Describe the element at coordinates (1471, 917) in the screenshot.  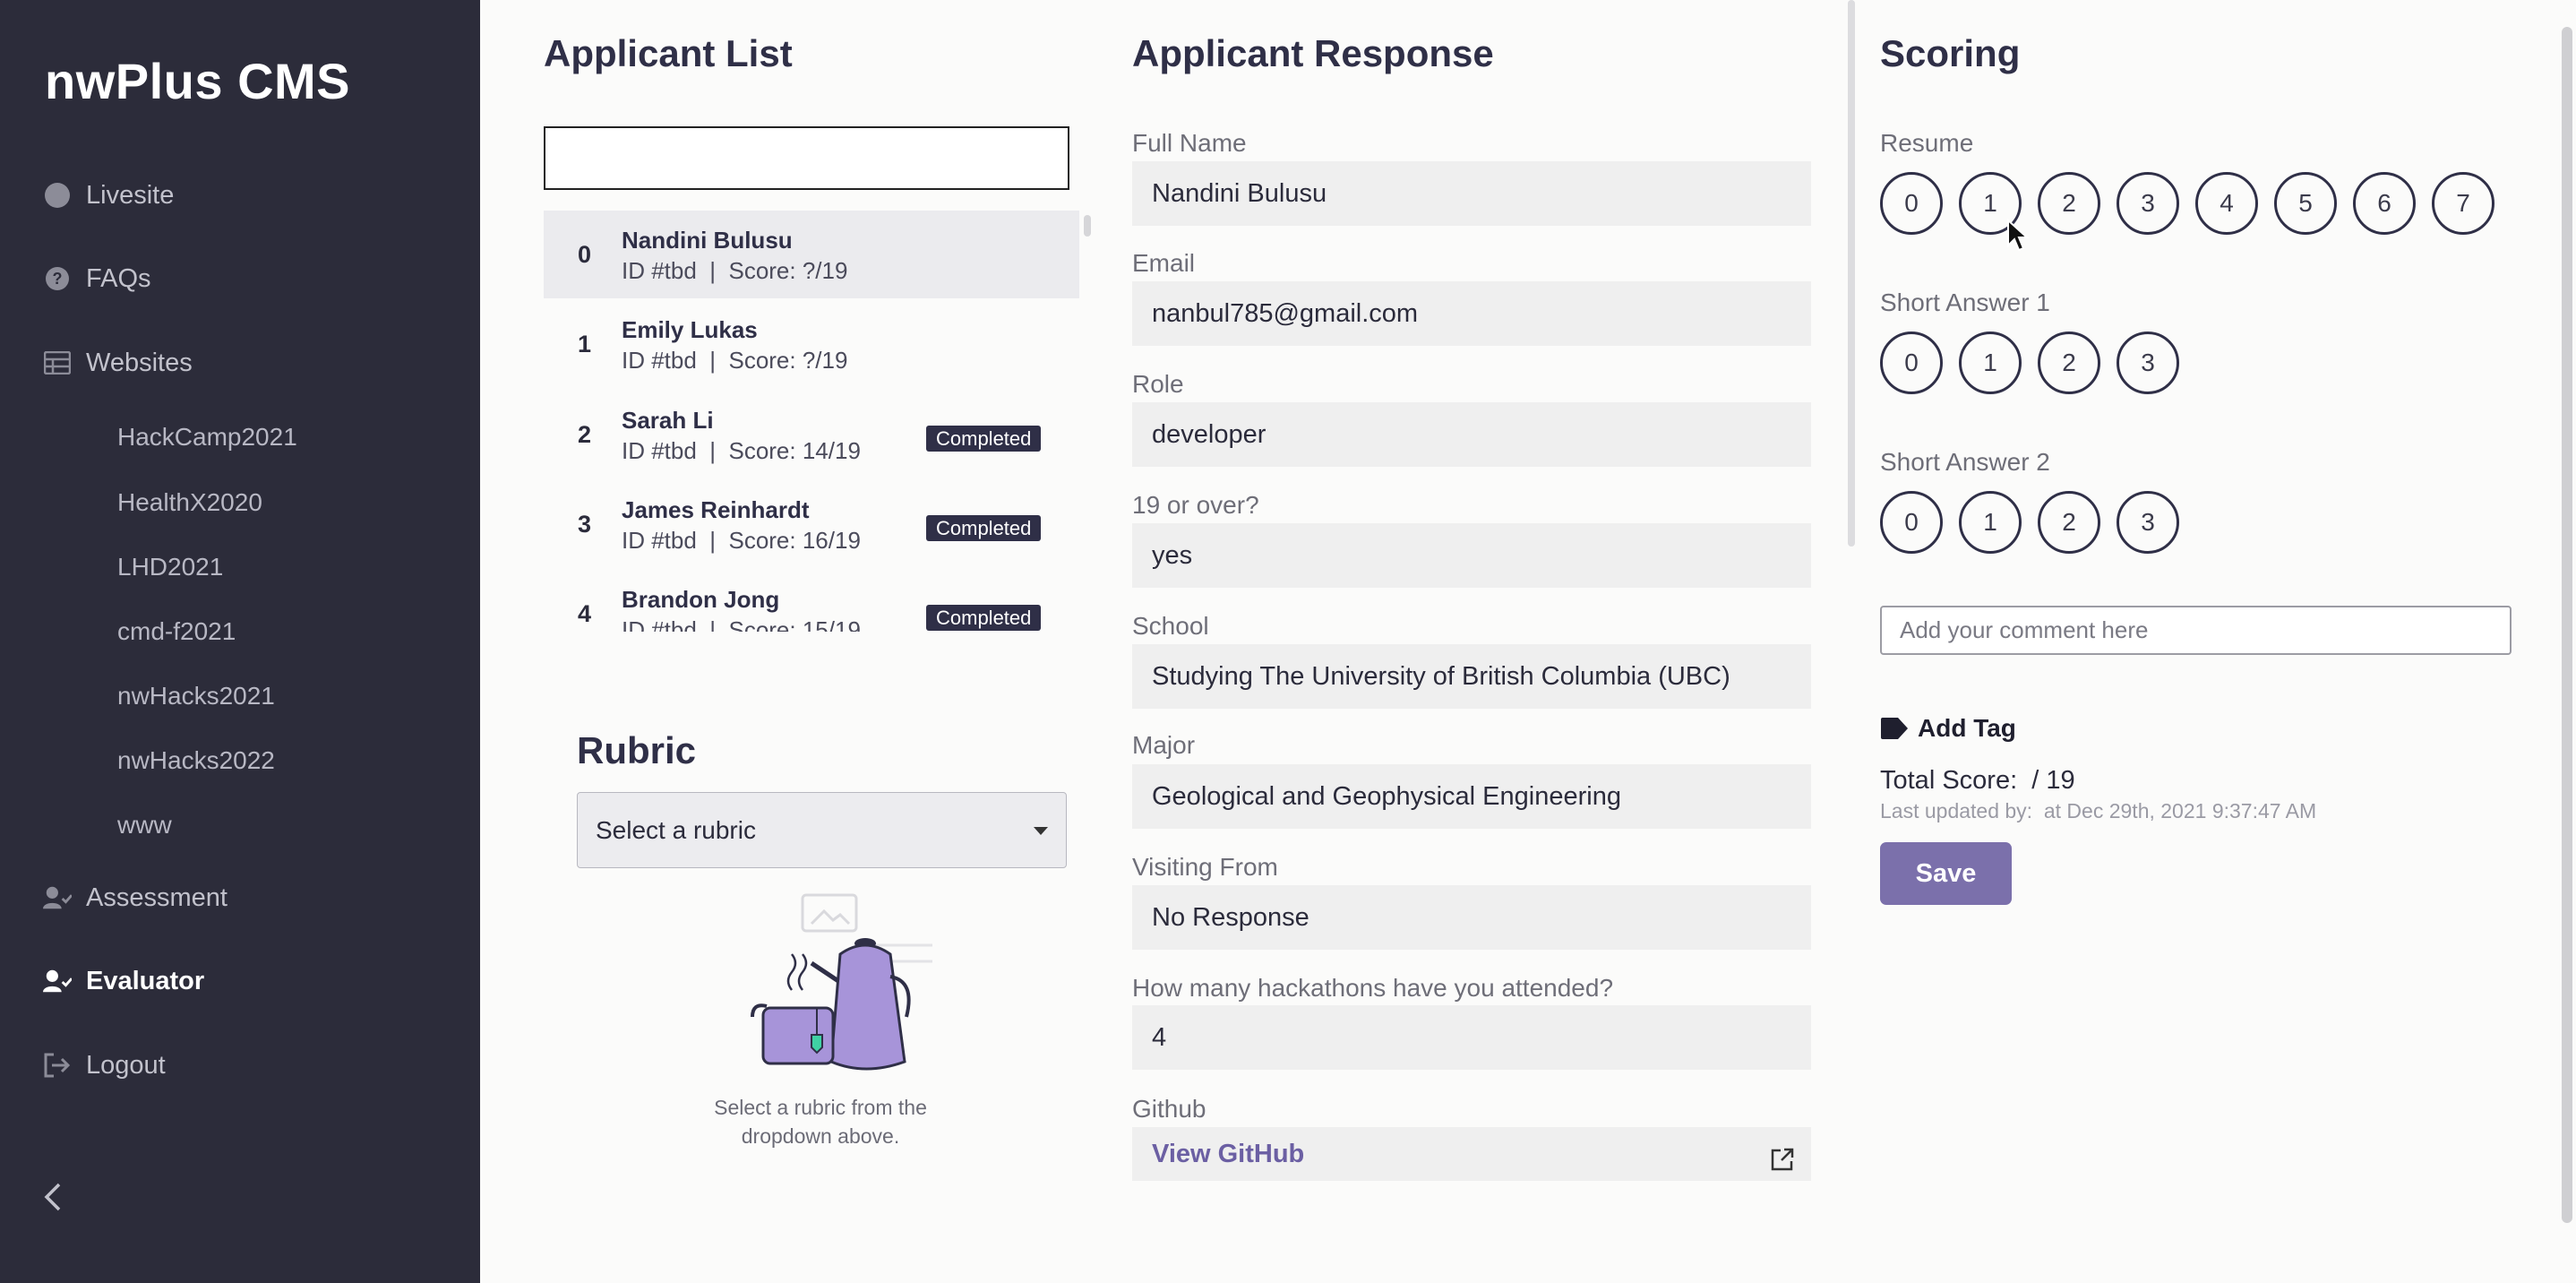
I see `field-value-visiting-from: No Response` at that location.